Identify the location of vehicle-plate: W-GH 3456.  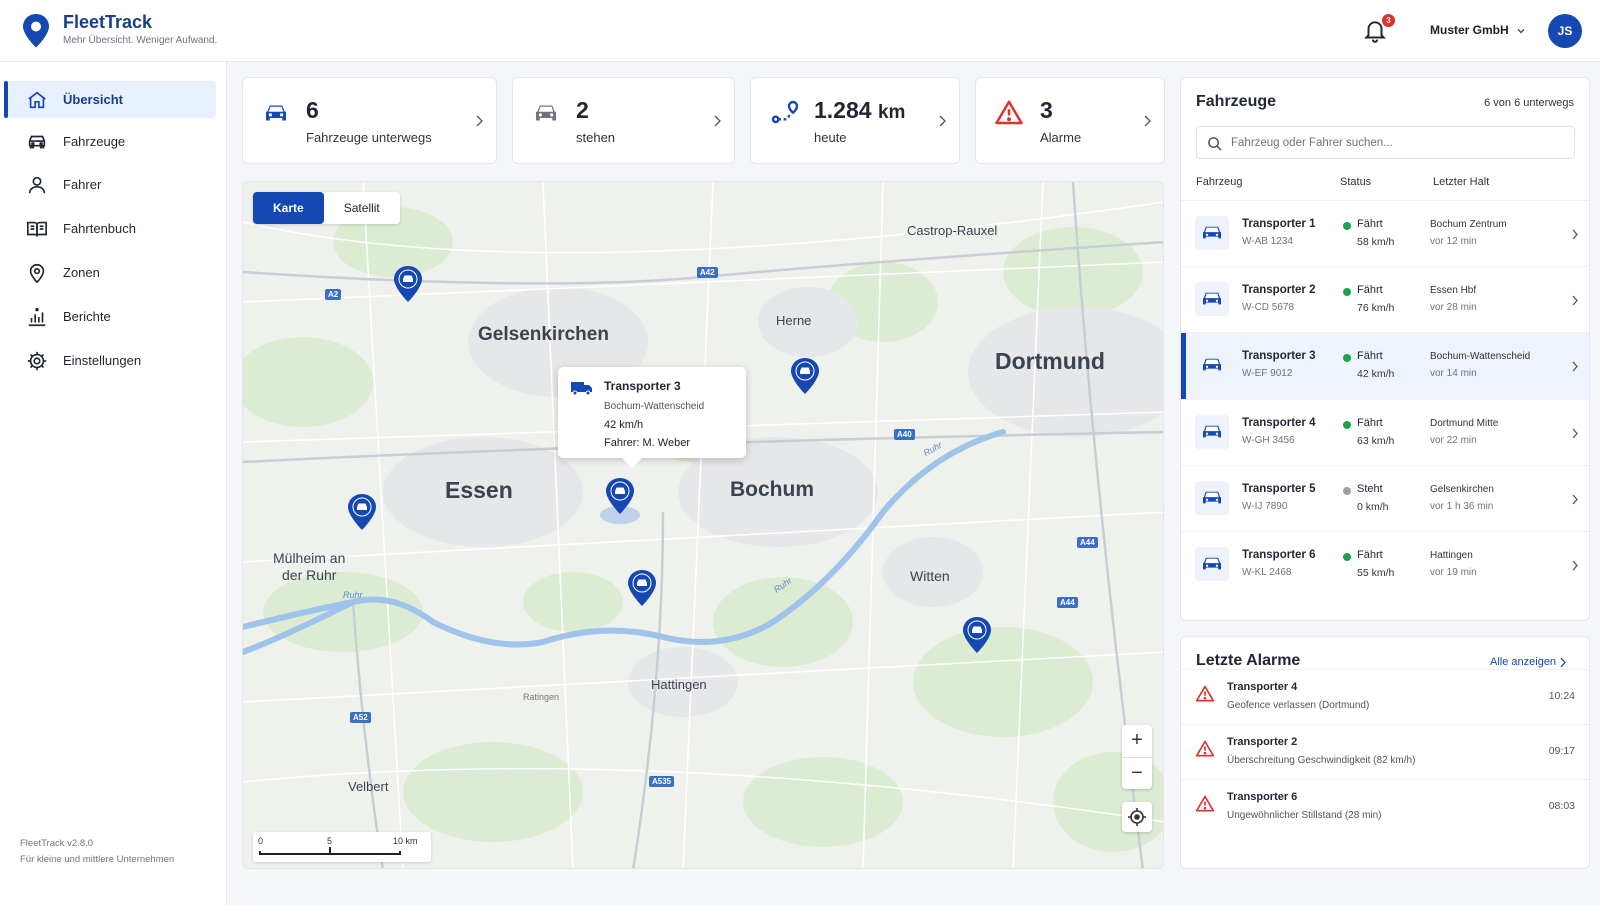
(1268, 440).